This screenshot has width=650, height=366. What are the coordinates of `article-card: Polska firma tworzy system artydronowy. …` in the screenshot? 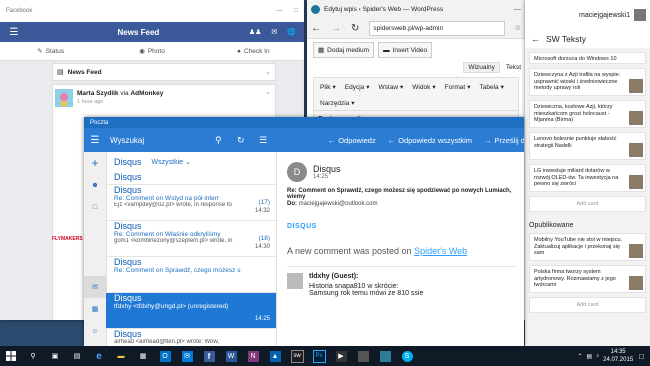 It's located at (587, 279).